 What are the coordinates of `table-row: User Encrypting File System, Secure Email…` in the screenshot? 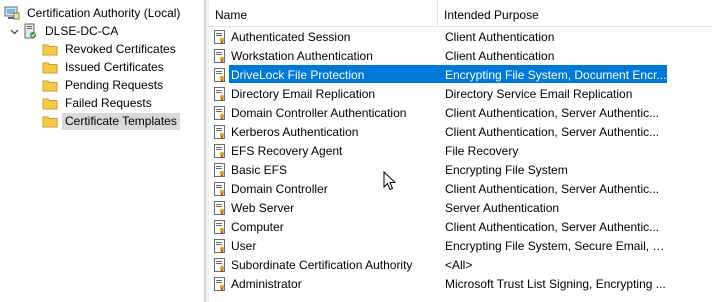 It's located at (460, 245).